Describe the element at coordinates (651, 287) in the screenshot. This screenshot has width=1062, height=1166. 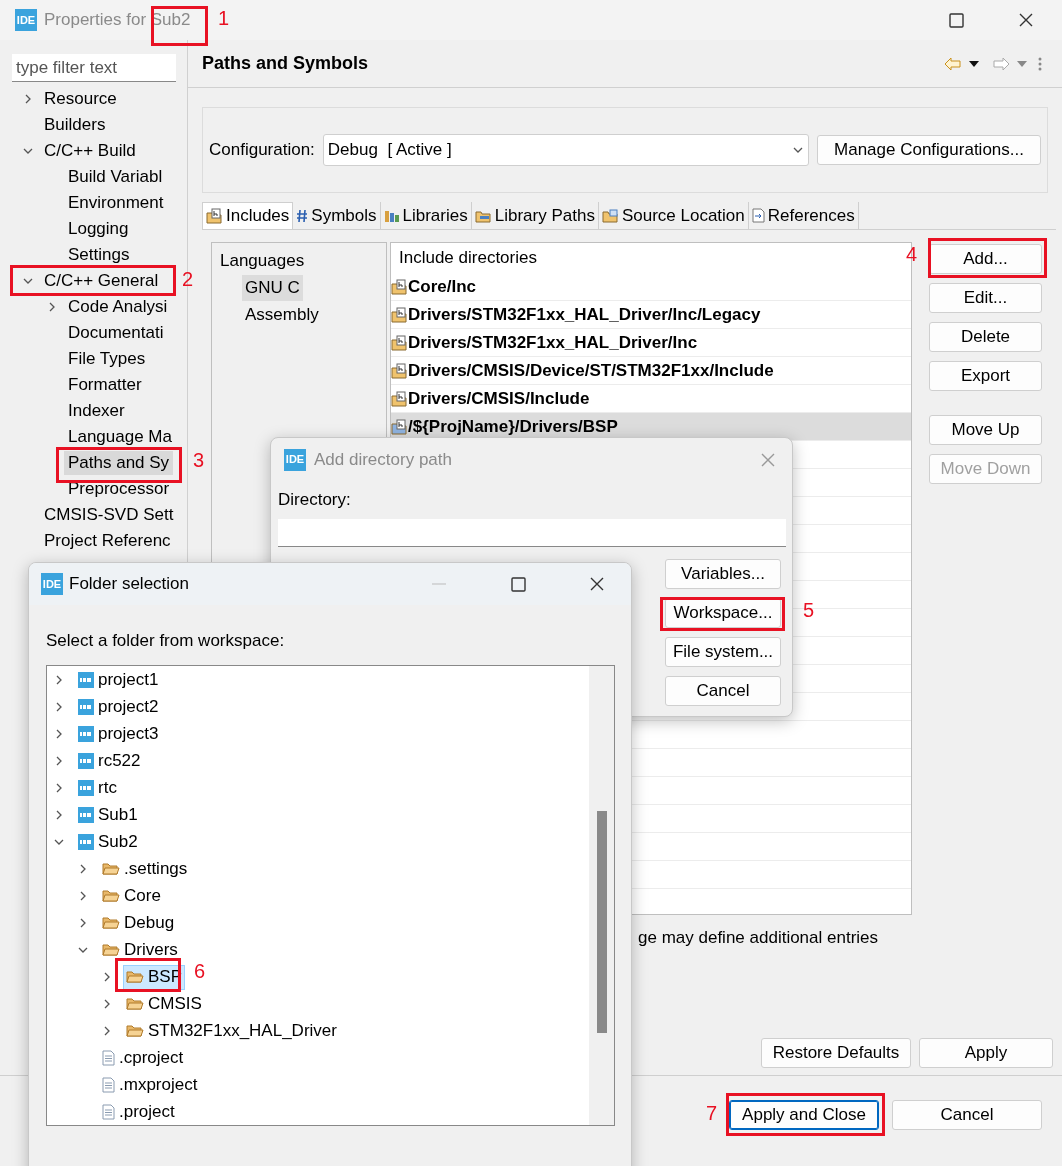
I see `include-row: Core/Inc` at that location.